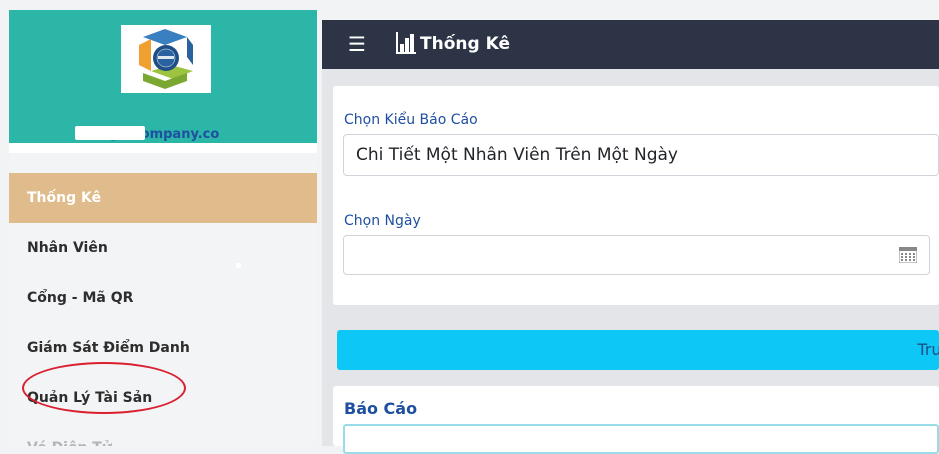 The height and width of the screenshot is (454, 939). Describe the element at coordinates (381, 408) in the screenshot. I see `report-title: Báo Cáo` at that location.